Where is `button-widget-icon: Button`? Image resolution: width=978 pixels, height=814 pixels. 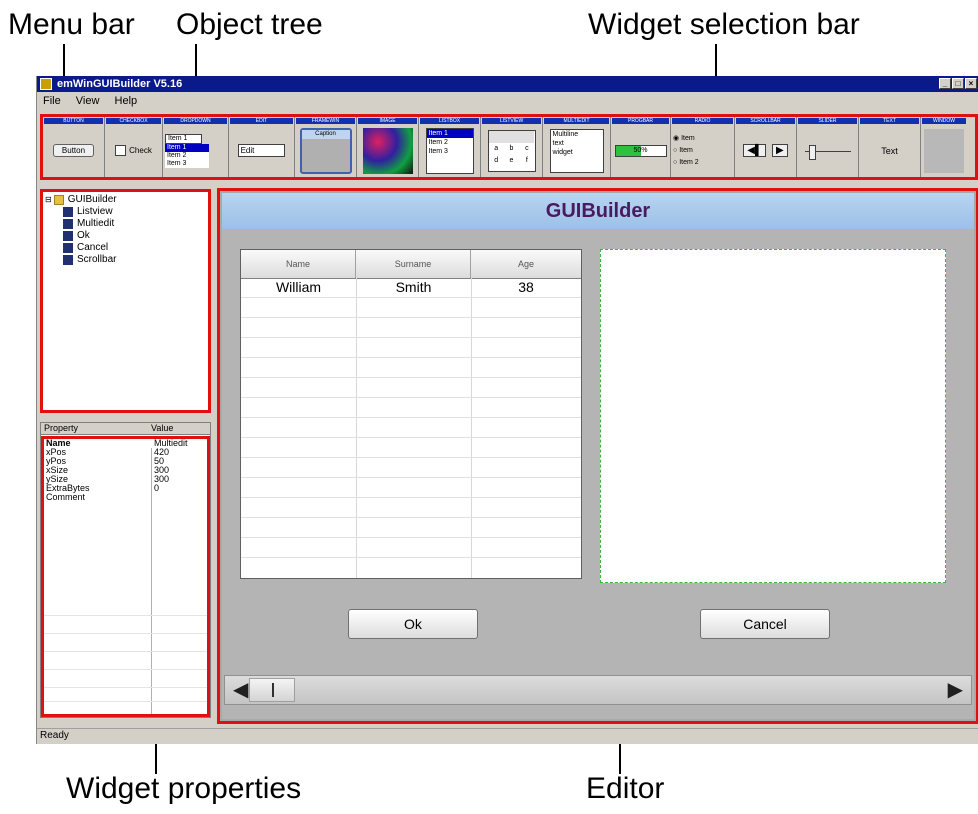 button-widget-icon: Button is located at coordinates (73, 150).